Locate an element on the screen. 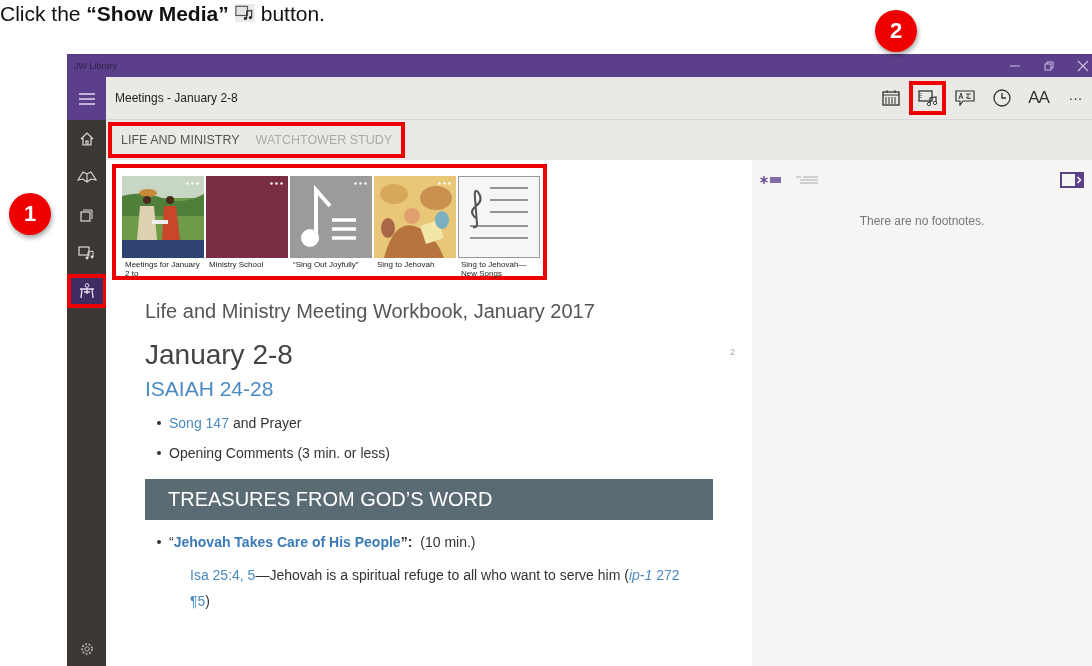  text: —Jehovah is a spiritual refuge to all who want to serve him ( is located at coordinates (442, 575).